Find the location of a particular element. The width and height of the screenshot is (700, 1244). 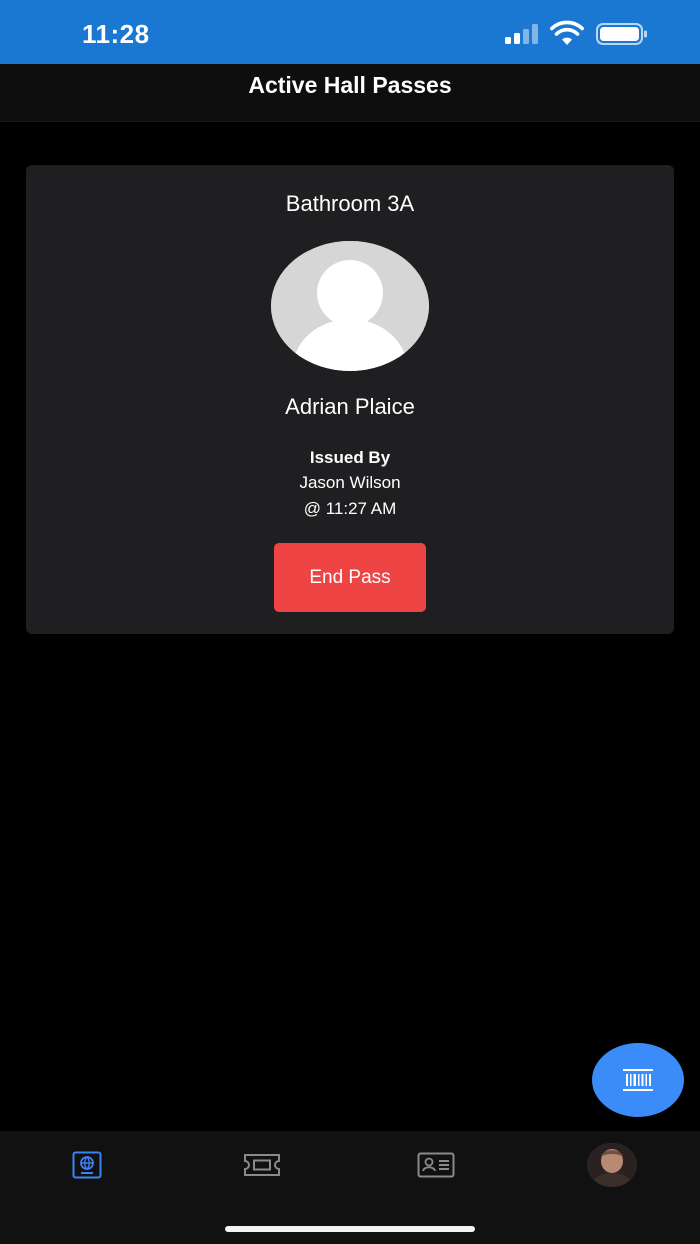

profile-photo is located at coordinates (612, 1165).